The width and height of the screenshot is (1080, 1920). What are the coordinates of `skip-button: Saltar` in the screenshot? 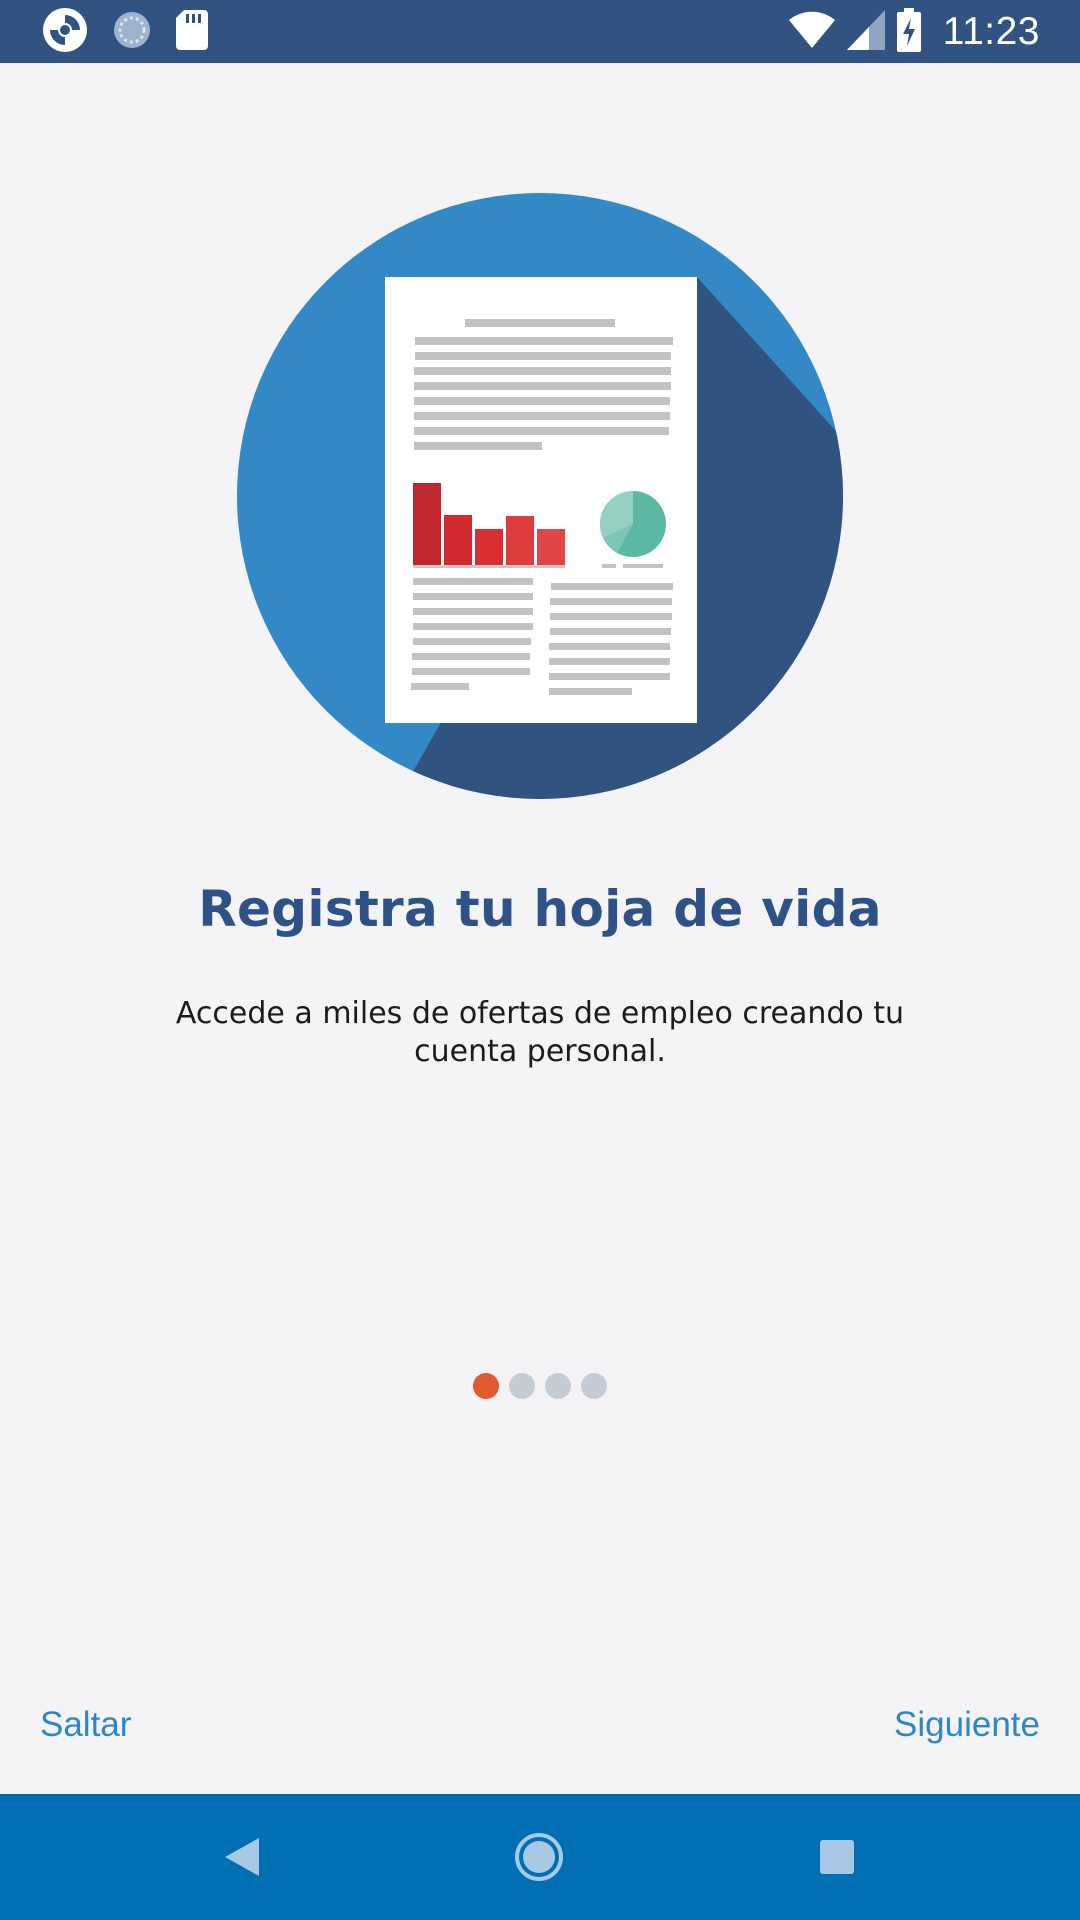 It's located at (85, 1725).